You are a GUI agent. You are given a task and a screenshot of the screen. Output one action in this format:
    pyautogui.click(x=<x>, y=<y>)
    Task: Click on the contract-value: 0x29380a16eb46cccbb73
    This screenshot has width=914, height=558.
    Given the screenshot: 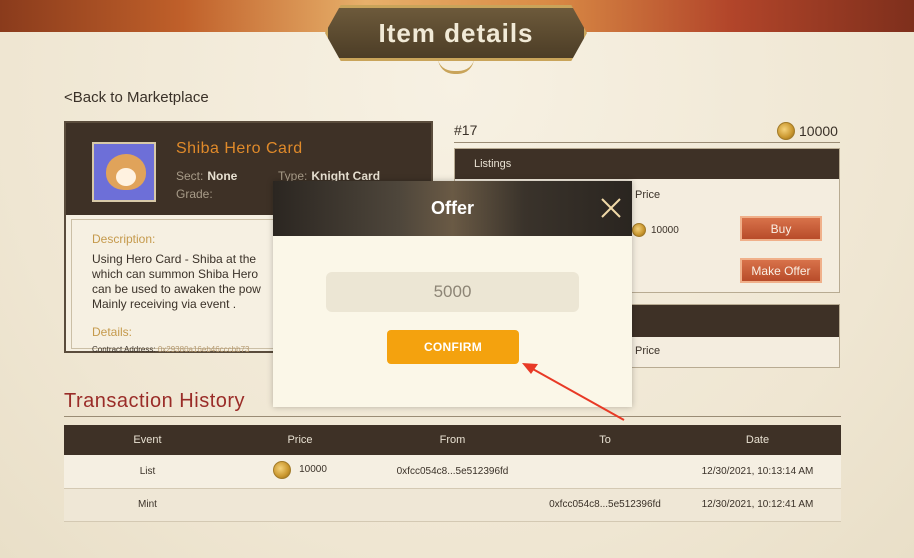 What is the action you would take?
    pyautogui.click(x=204, y=349)
    